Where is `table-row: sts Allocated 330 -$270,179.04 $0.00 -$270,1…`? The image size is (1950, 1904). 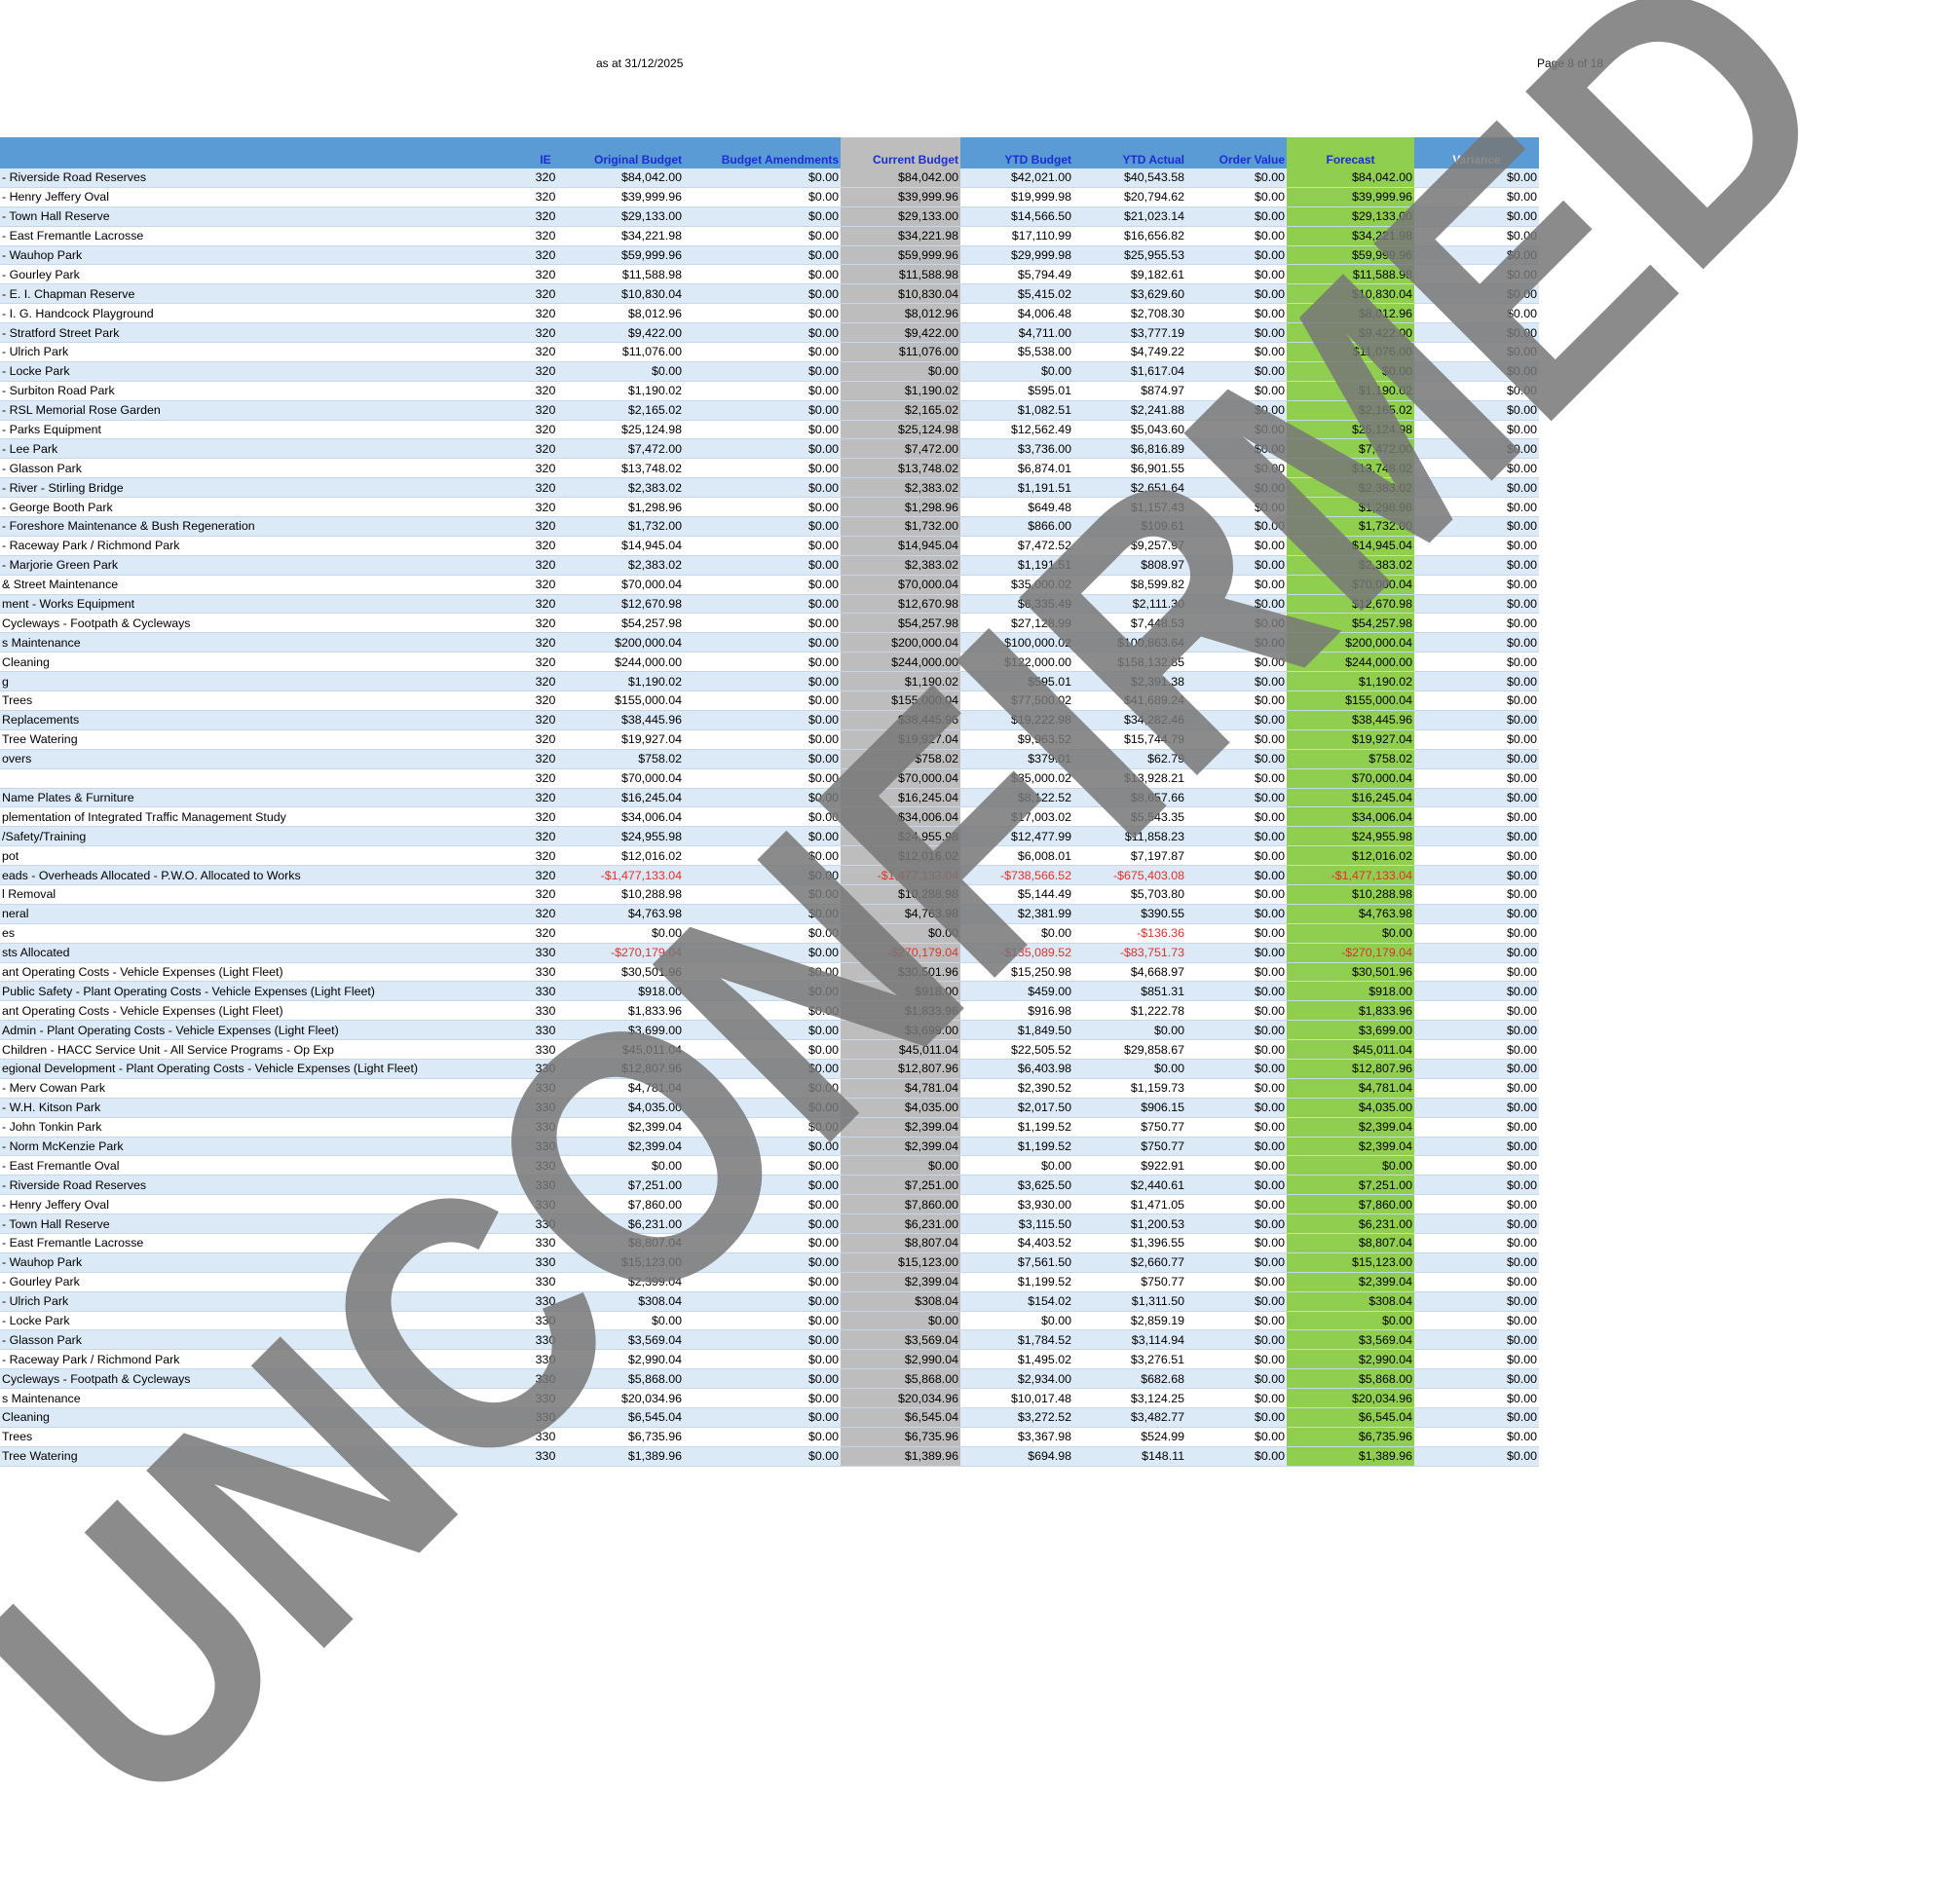
table-row: sts Allocated 330 -$270,179.04 $0.00 -$270,1… is located at coordinates (769, 953).